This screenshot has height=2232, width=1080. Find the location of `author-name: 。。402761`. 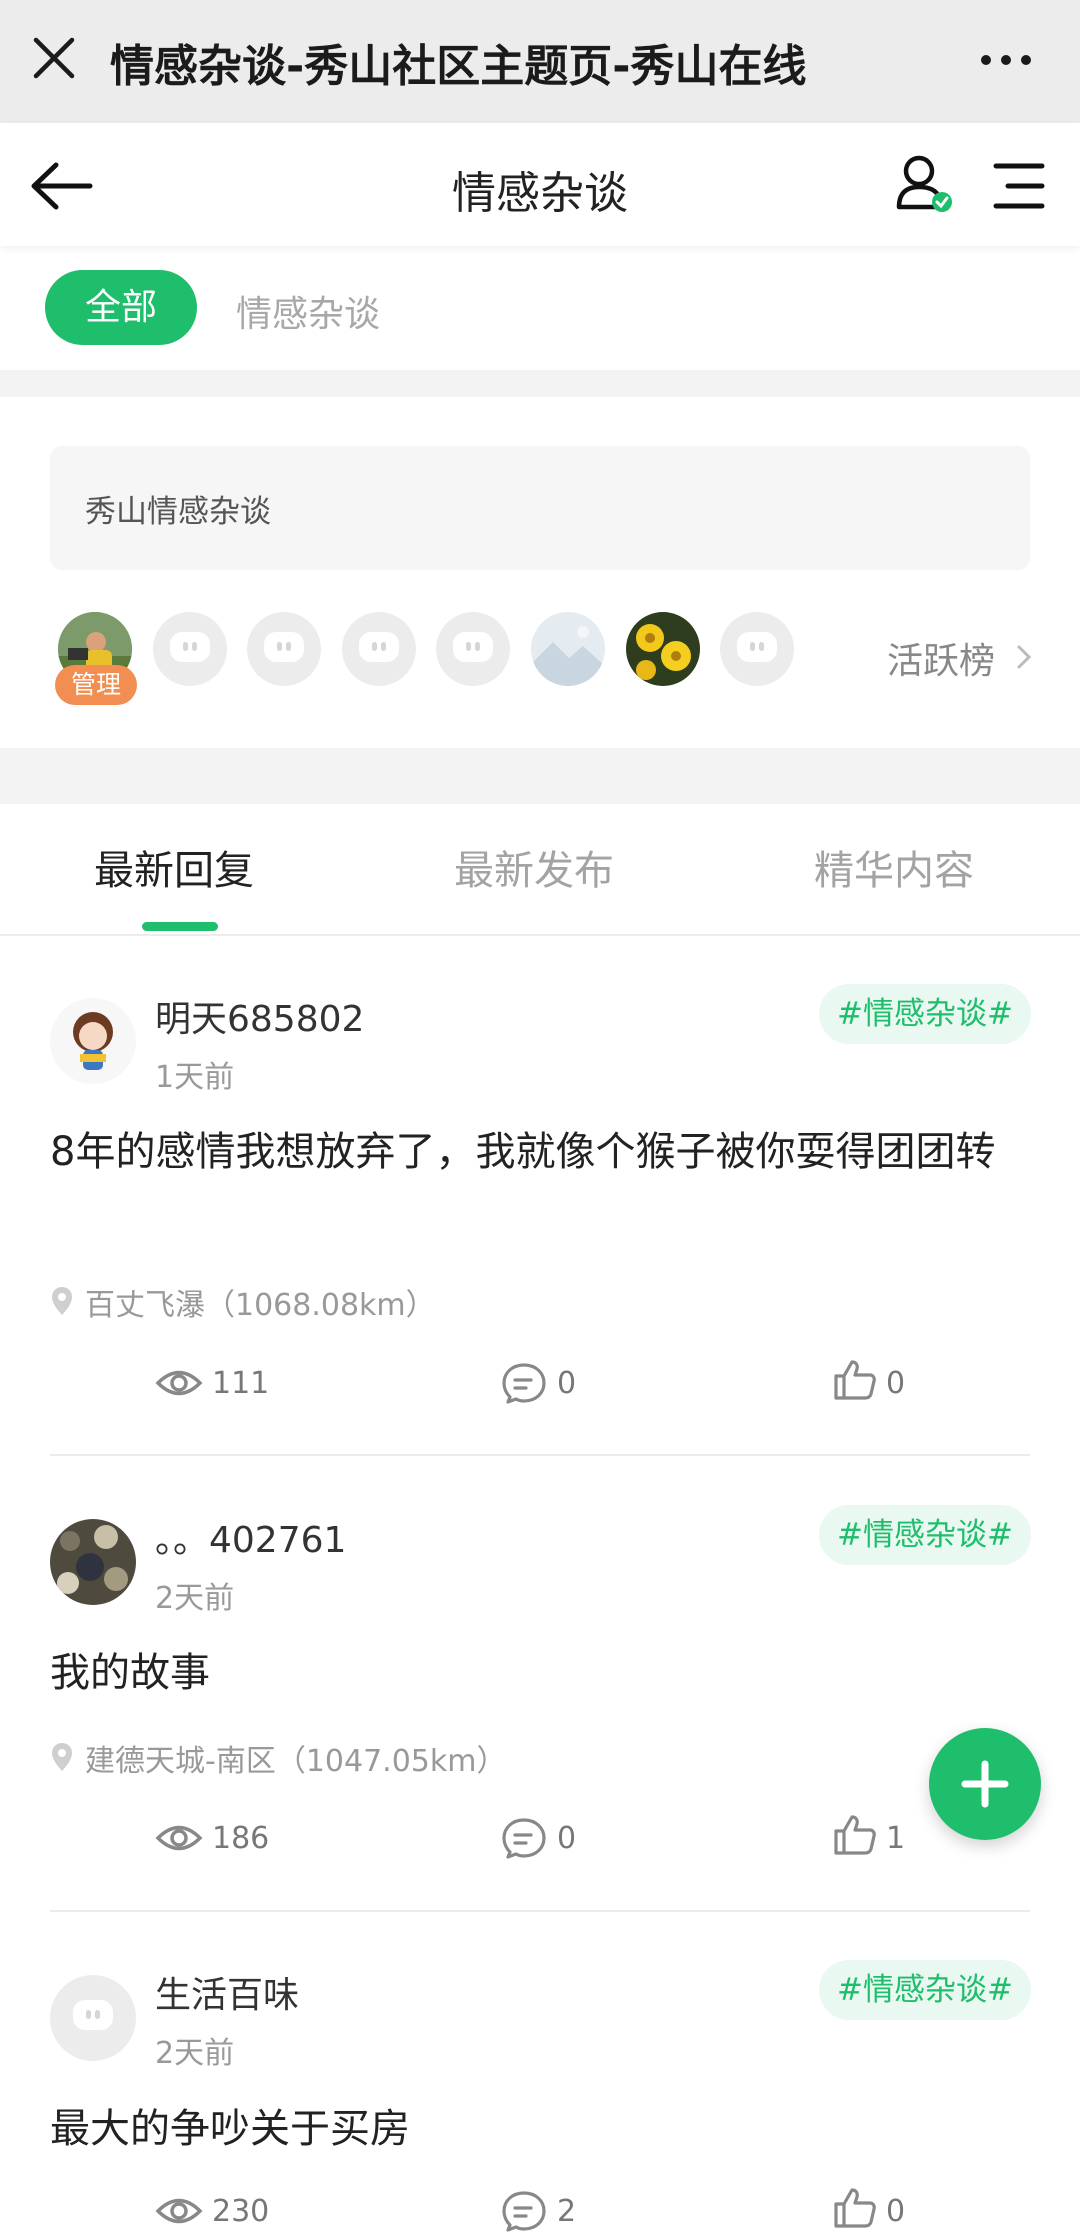

author-name: 。。402761 is located at coordinates (250, 1537).